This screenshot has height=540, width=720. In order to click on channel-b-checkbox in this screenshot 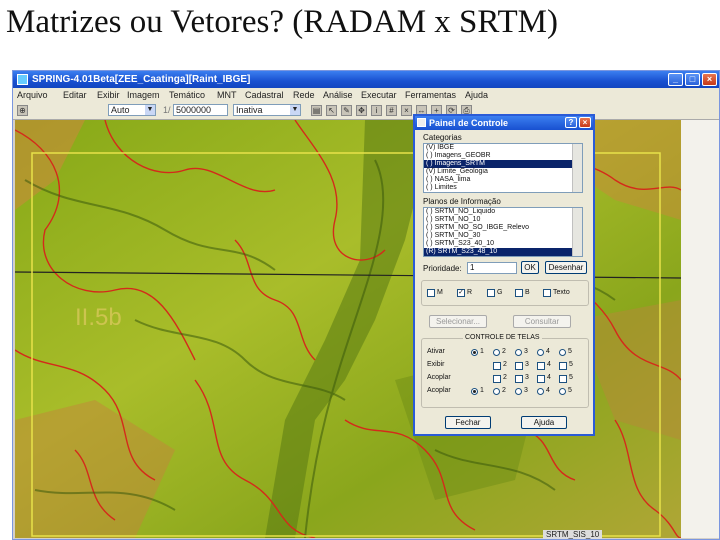, I will do `click(519, 293)`.